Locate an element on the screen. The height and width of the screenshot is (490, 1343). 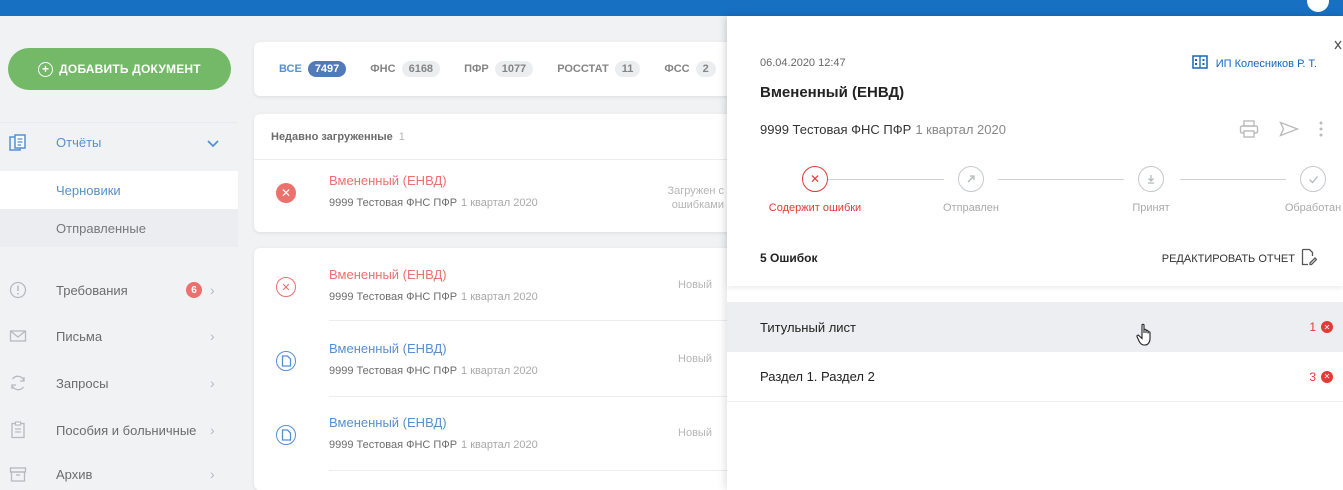
step-processed: Обработан is located at coordinates (1300, 190).